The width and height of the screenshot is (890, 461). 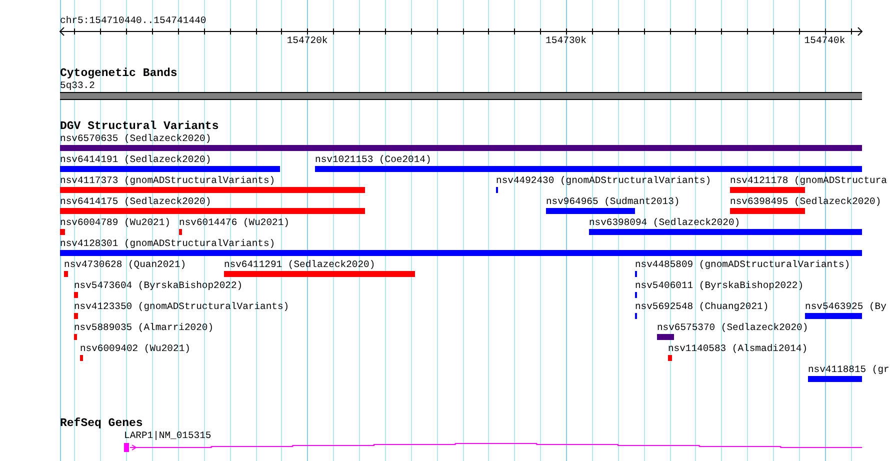 What do you see at coordinates (845, 306) in the screenshot?
I see `variant-label: nsv5463925 (By` at bounding box center [845, 306].